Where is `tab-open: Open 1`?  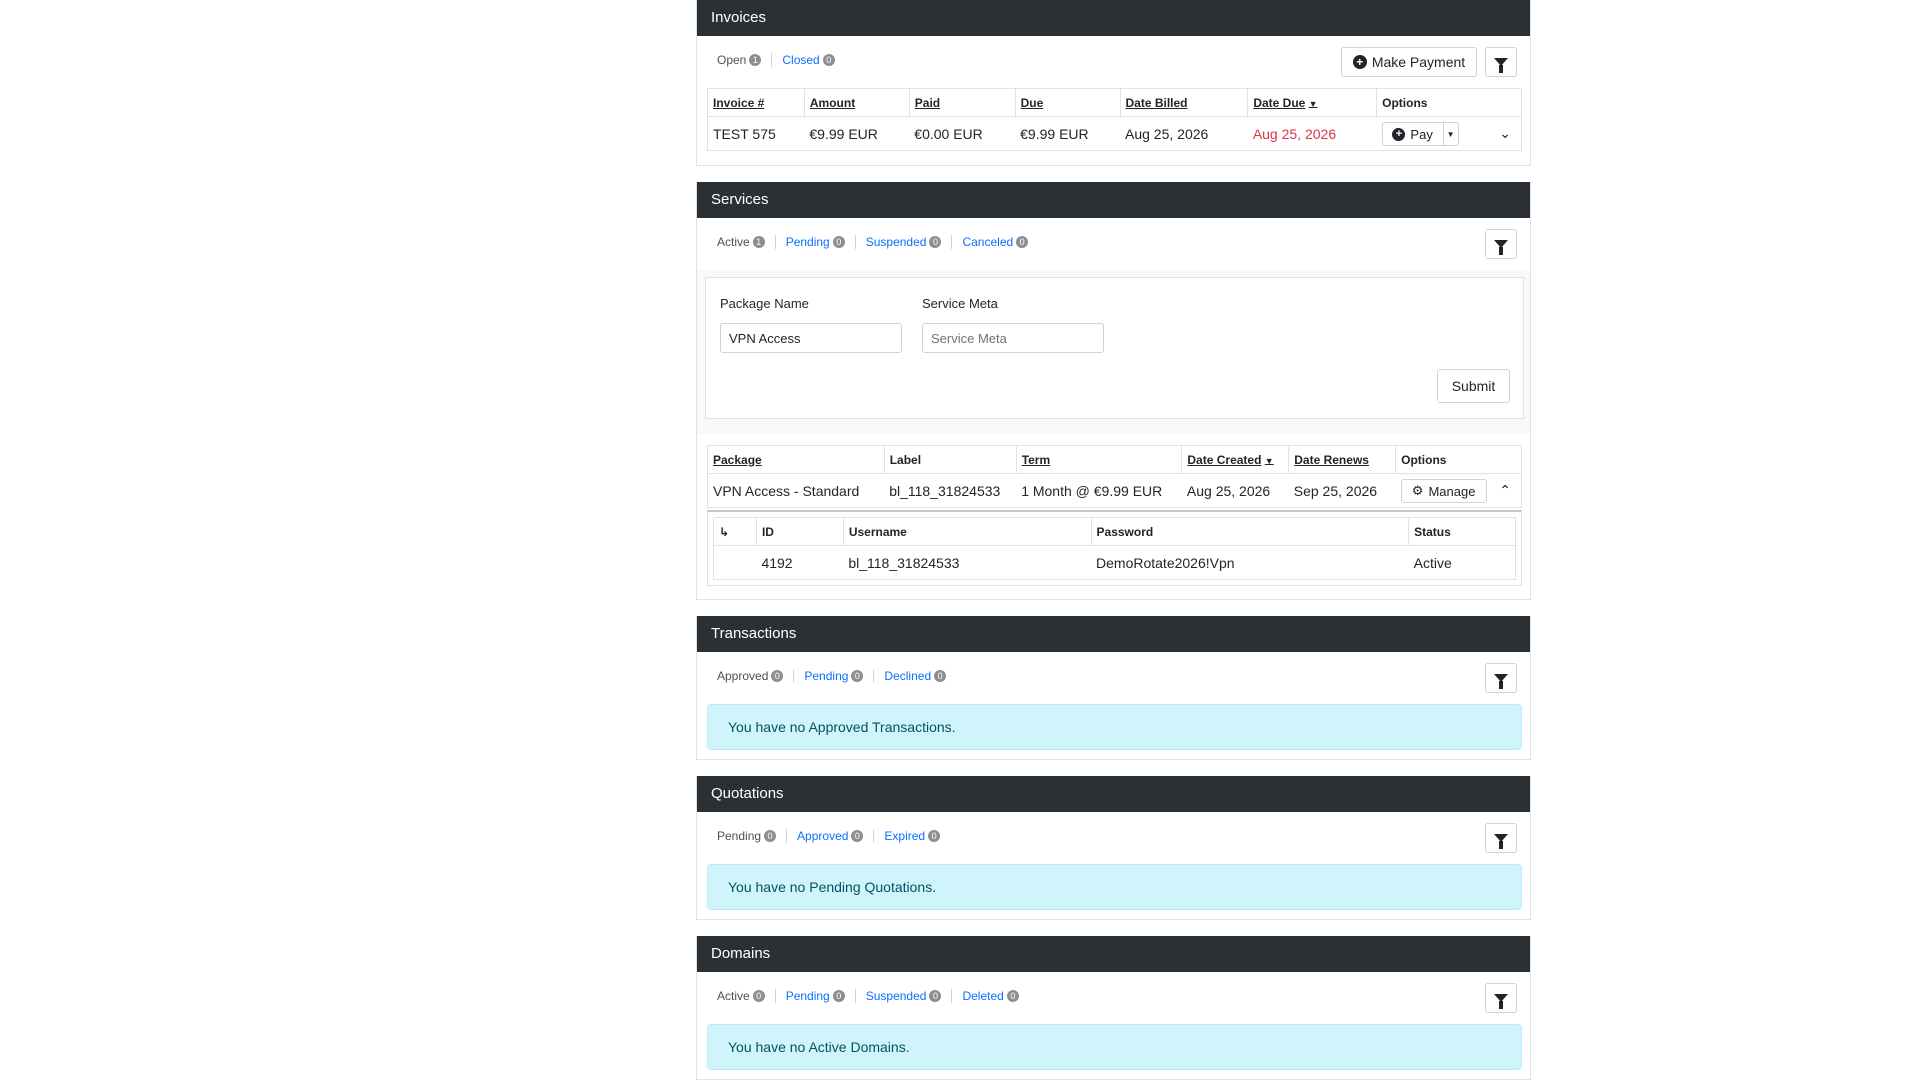 tab-open: Open 1 is located at coordinates (739, 60).